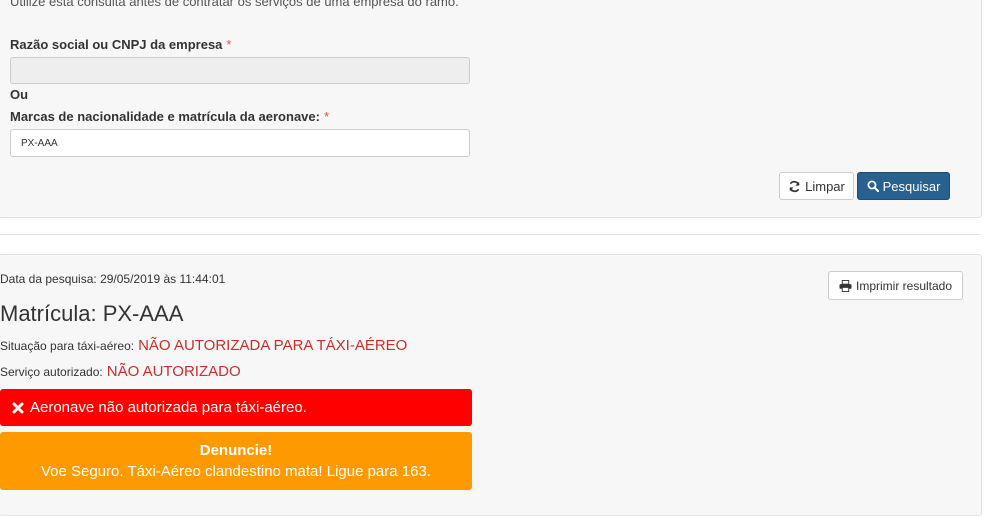  What do you see at coordinates (273, 345) in the screenshot?
I see `situacao-value: NÃO AUTORIZADA PARA TÁXI-AÉREO` at bounding box center [273, 345].